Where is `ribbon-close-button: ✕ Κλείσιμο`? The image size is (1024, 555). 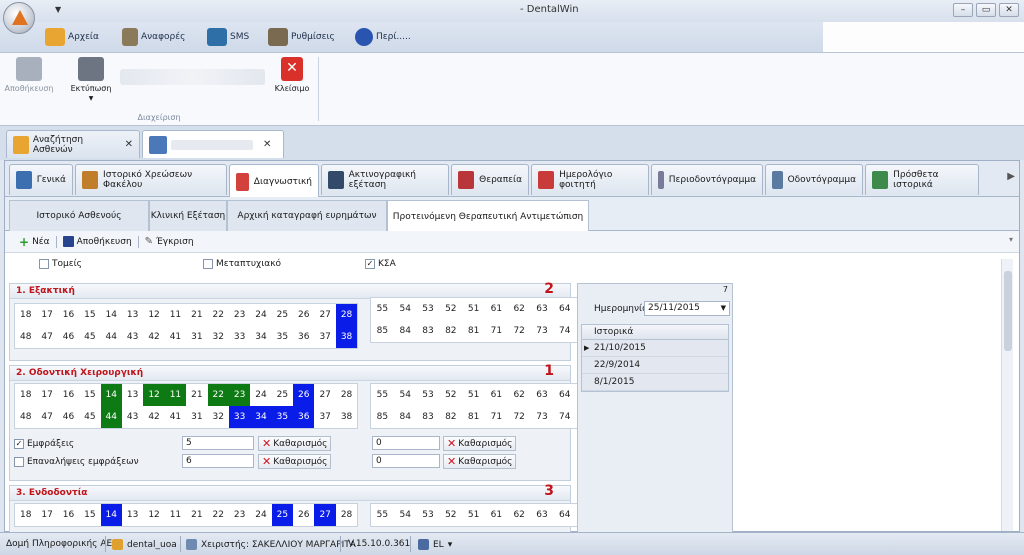 ribbon-close-button: ✕ Κλείσιμο is located at coordinates (292, 75).